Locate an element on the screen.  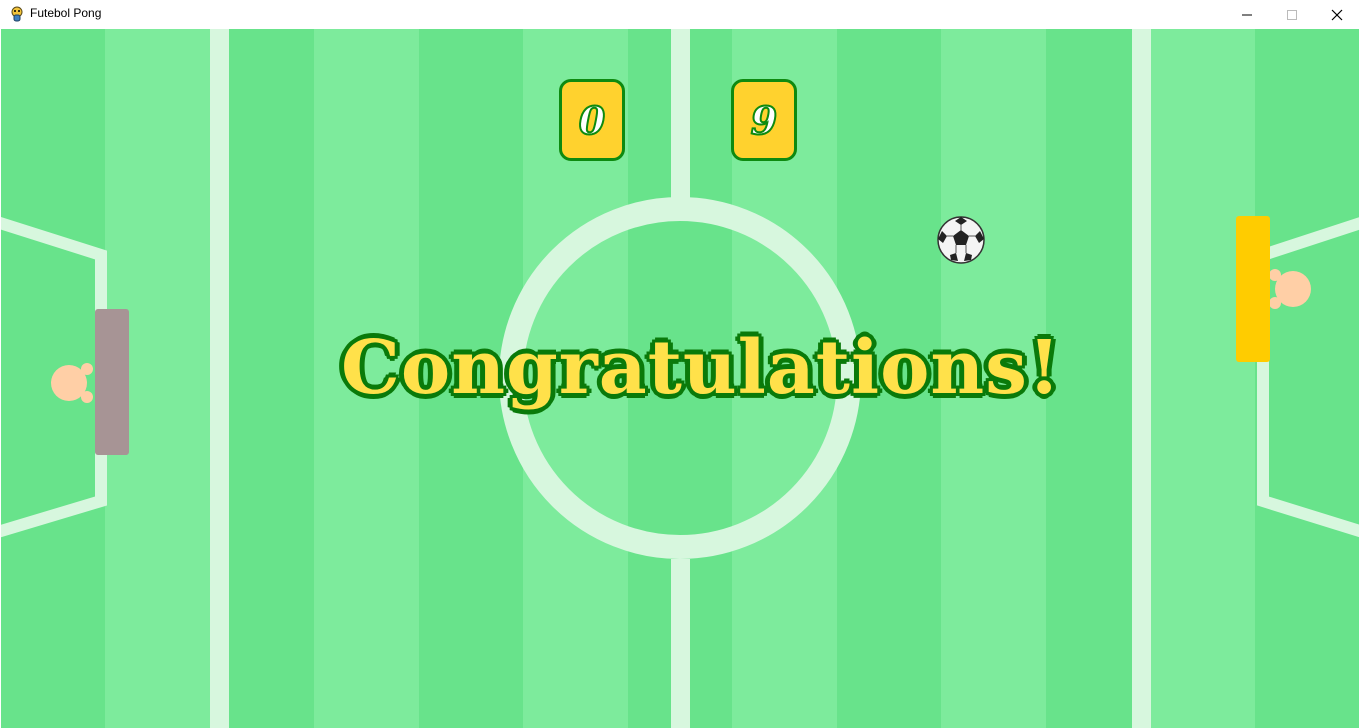
soccer-ball-icon is located at coordinates (961, 240).